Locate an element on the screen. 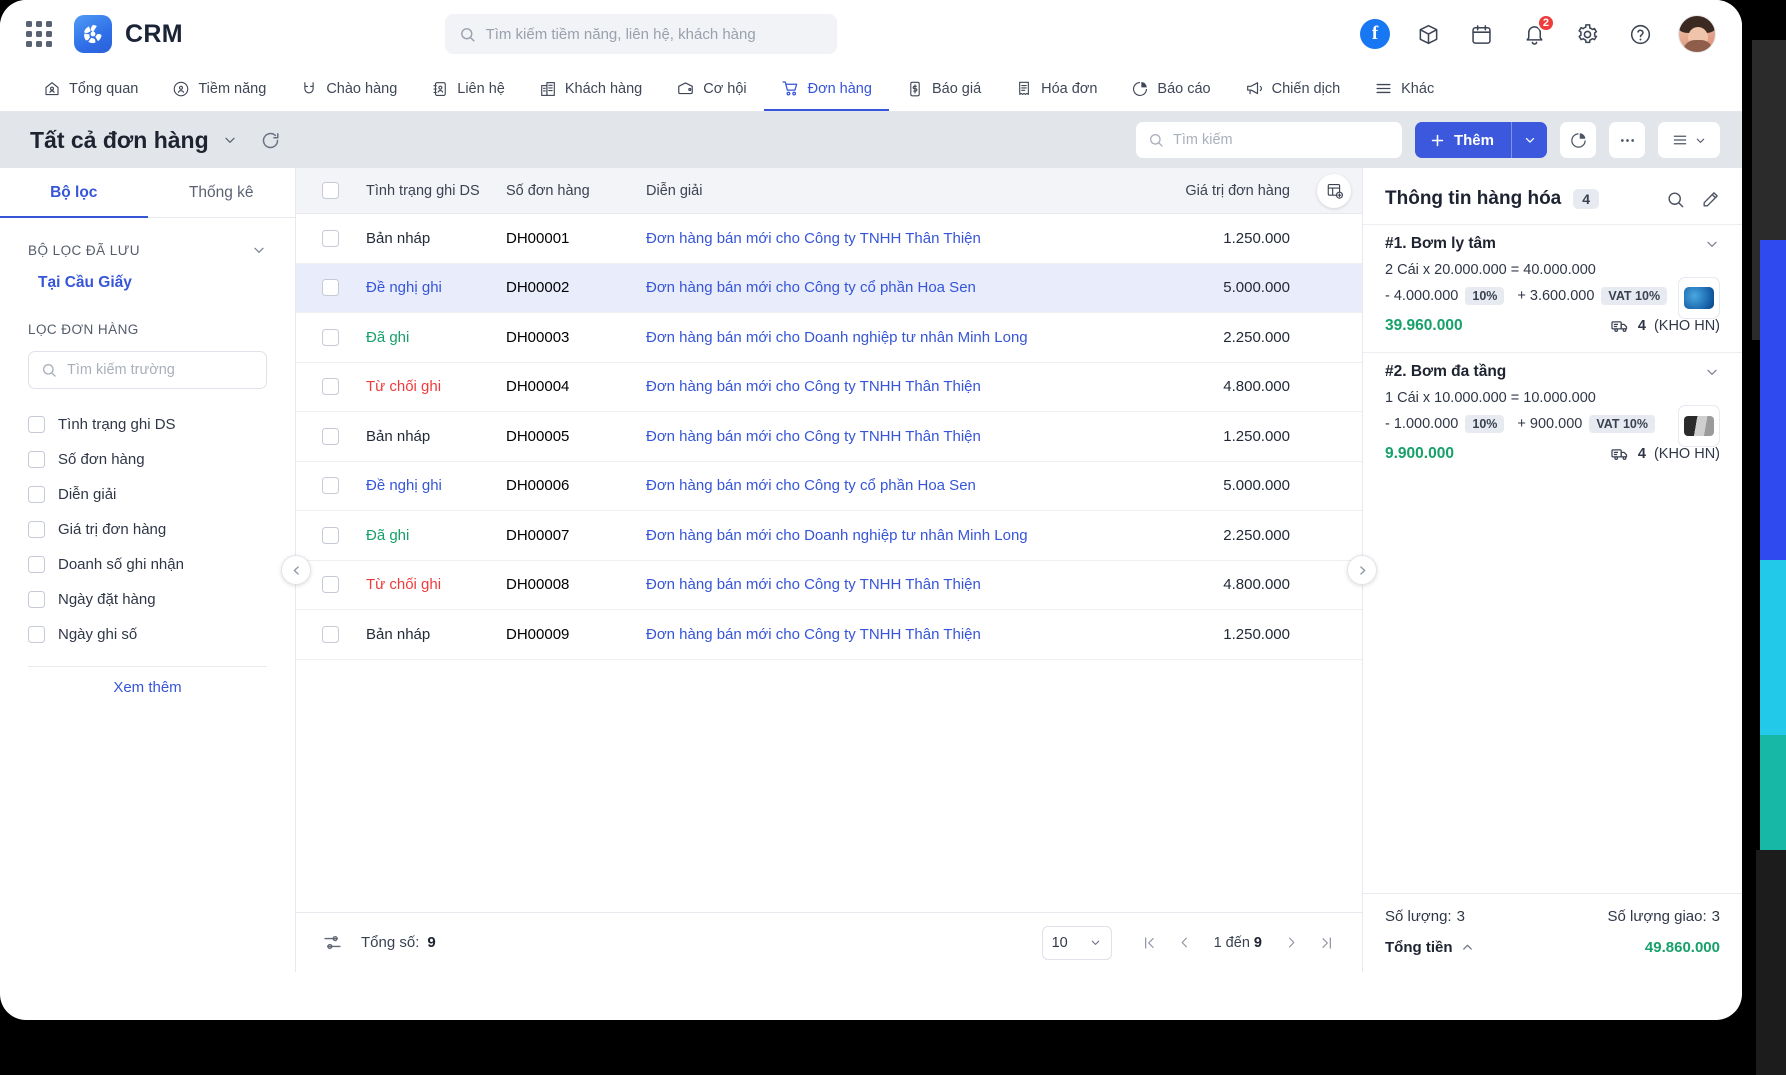 Image resolution: width=1786 pixels, height=1075 pixels. nav-item-khac: Khác is located at coordinates (1404, 89).